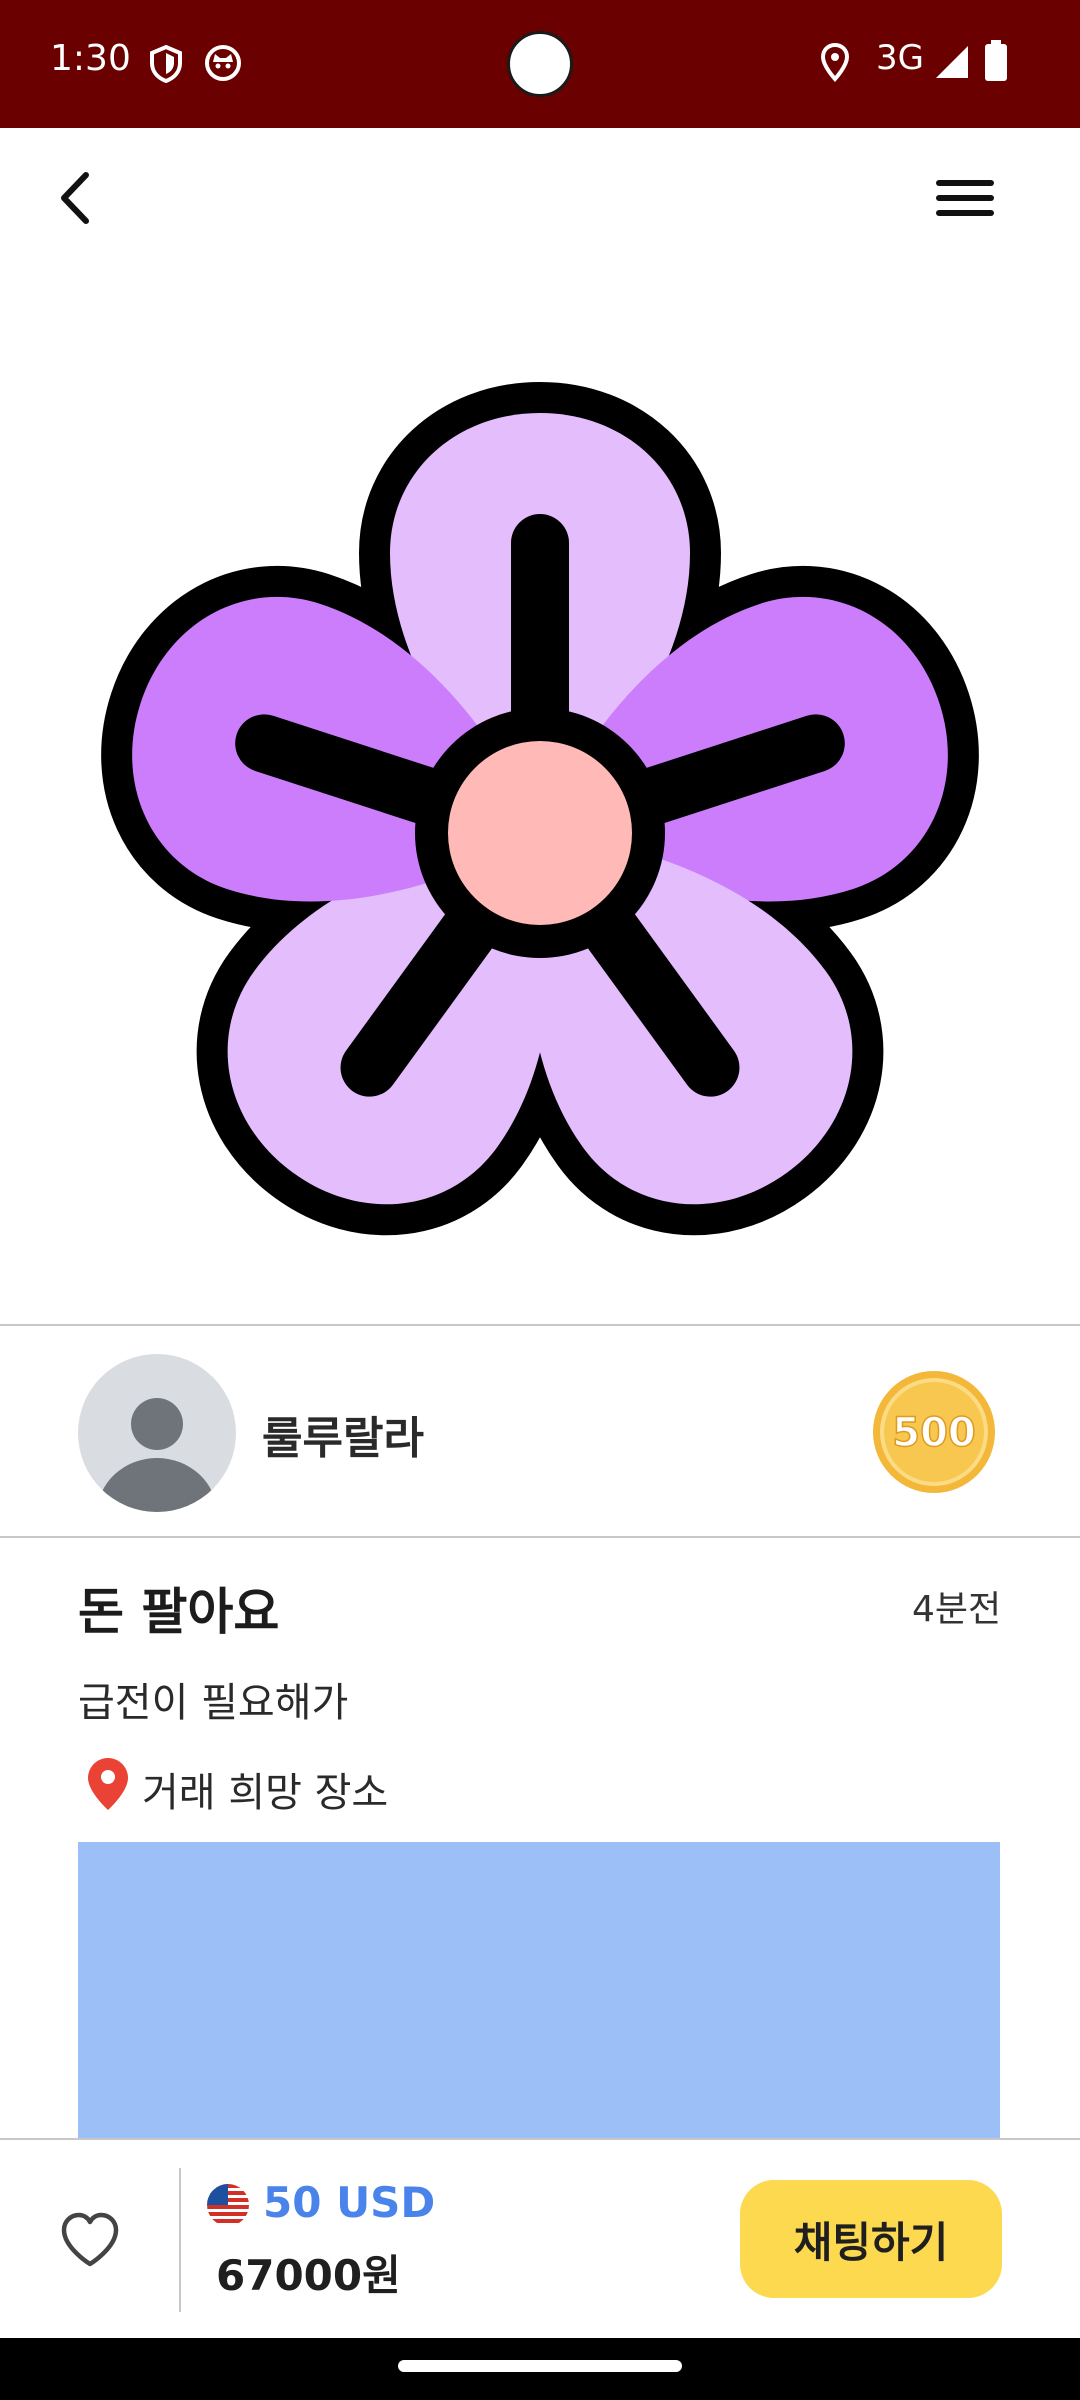 The width and height of the screenshot is (1080, 2400). Describe the element at coordinates (900, 58) in the screenshot. I see `network-label: 3G` at that location.